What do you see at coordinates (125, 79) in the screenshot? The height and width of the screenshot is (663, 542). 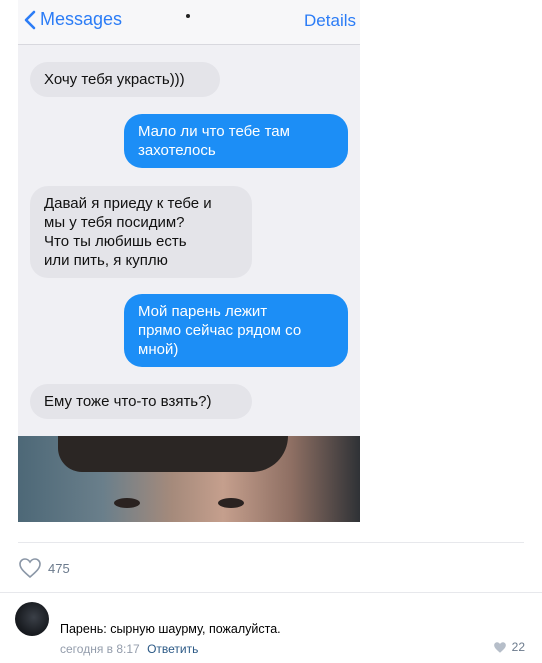 I see `message-bubble-incoming: Хочу тебя украсть)))` at bounding box center [125, 79].